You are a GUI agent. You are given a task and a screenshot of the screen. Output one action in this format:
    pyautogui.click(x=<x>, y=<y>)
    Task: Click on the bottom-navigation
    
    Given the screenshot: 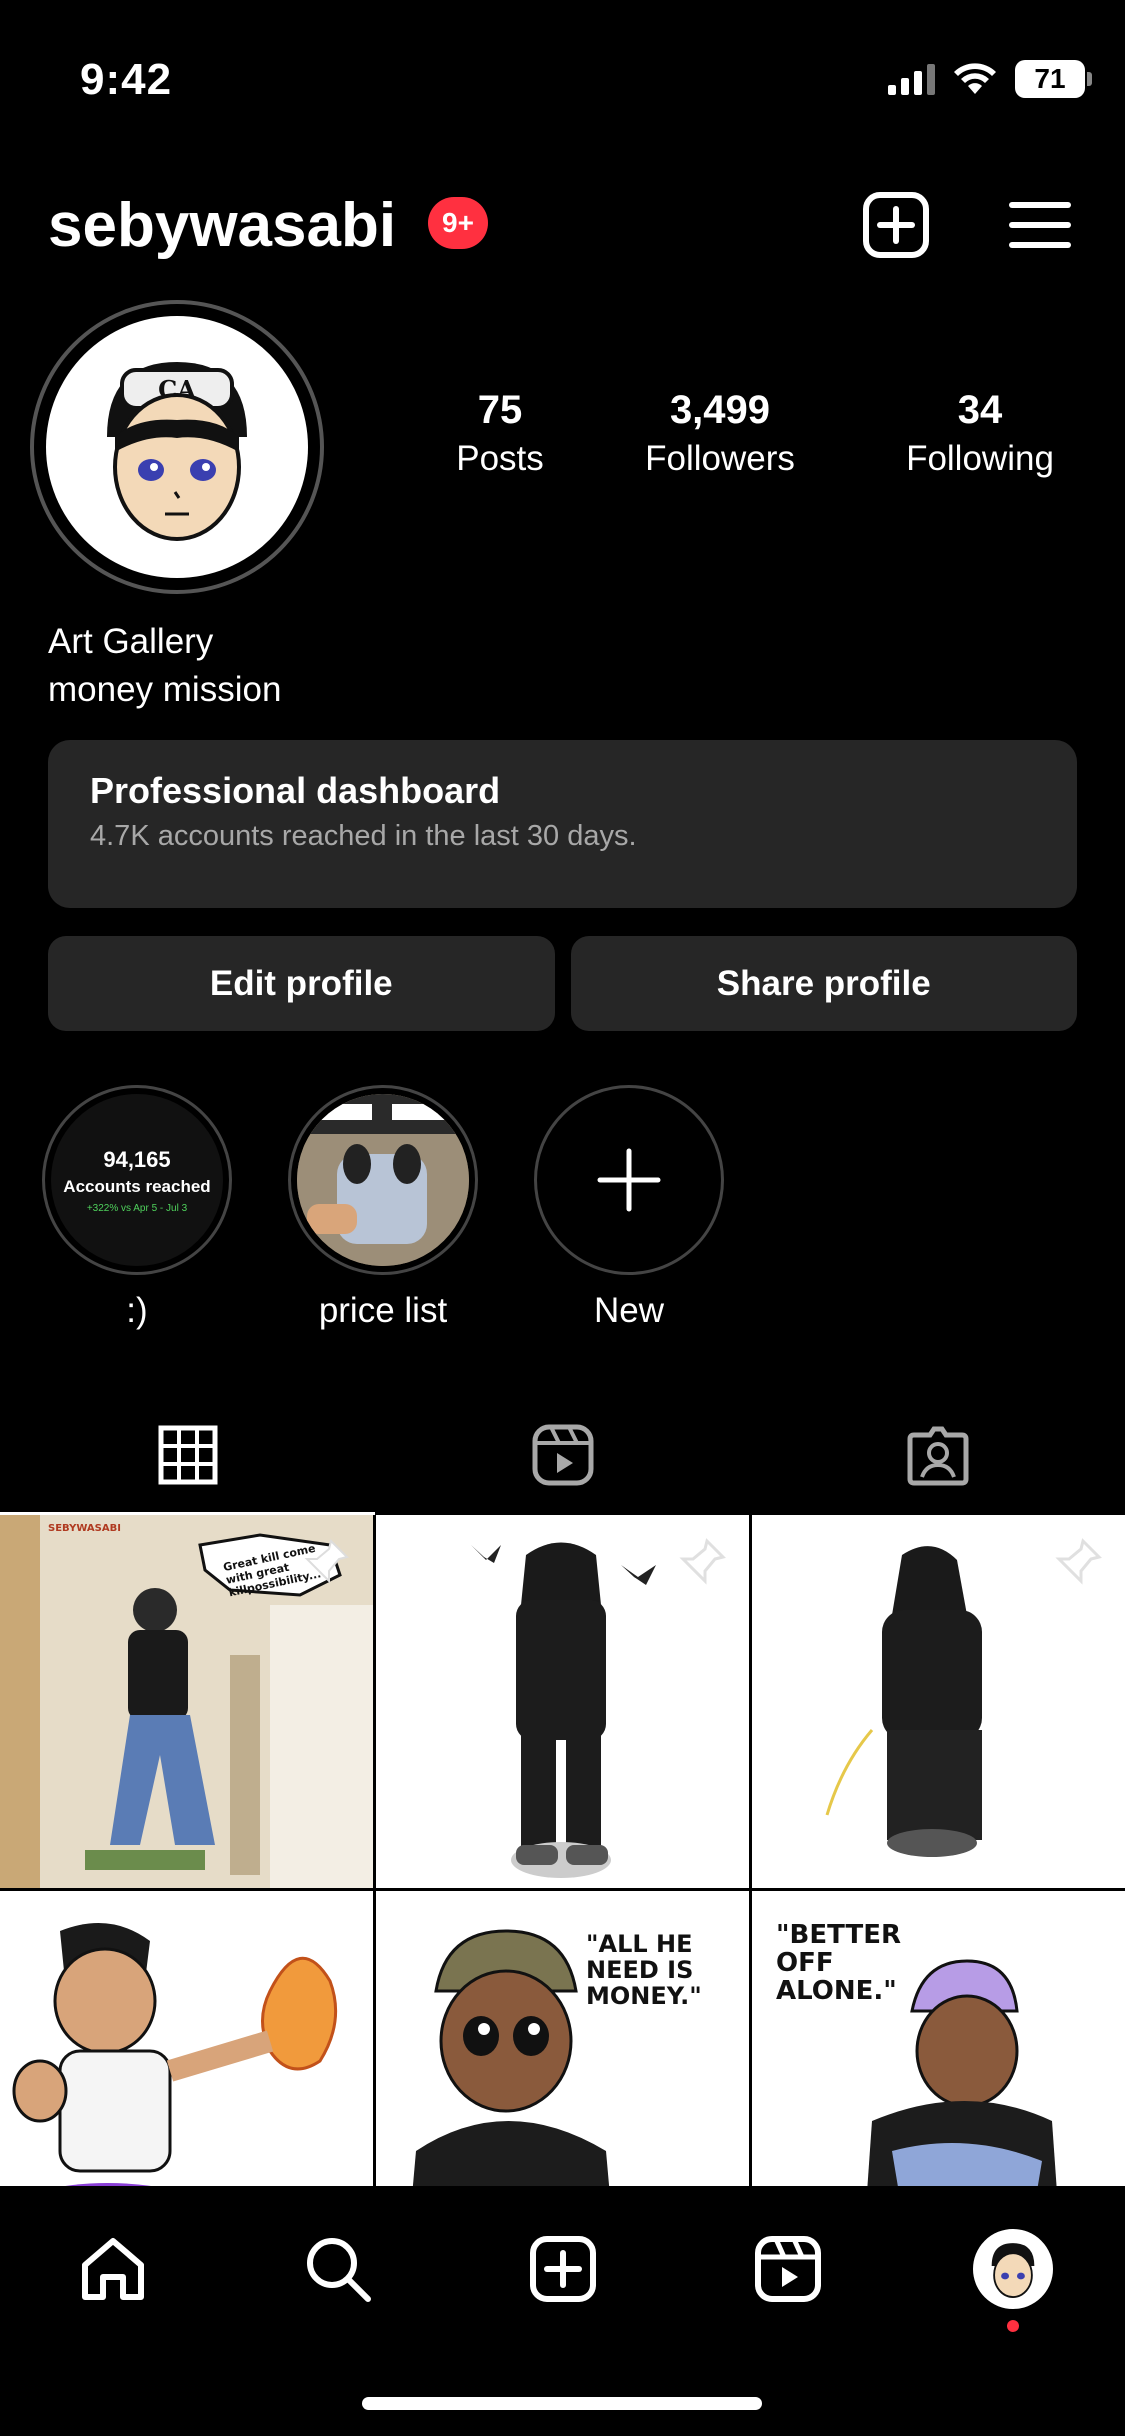 What is the action you would take?
    pyautogui.click(x=562, y=2311)
    